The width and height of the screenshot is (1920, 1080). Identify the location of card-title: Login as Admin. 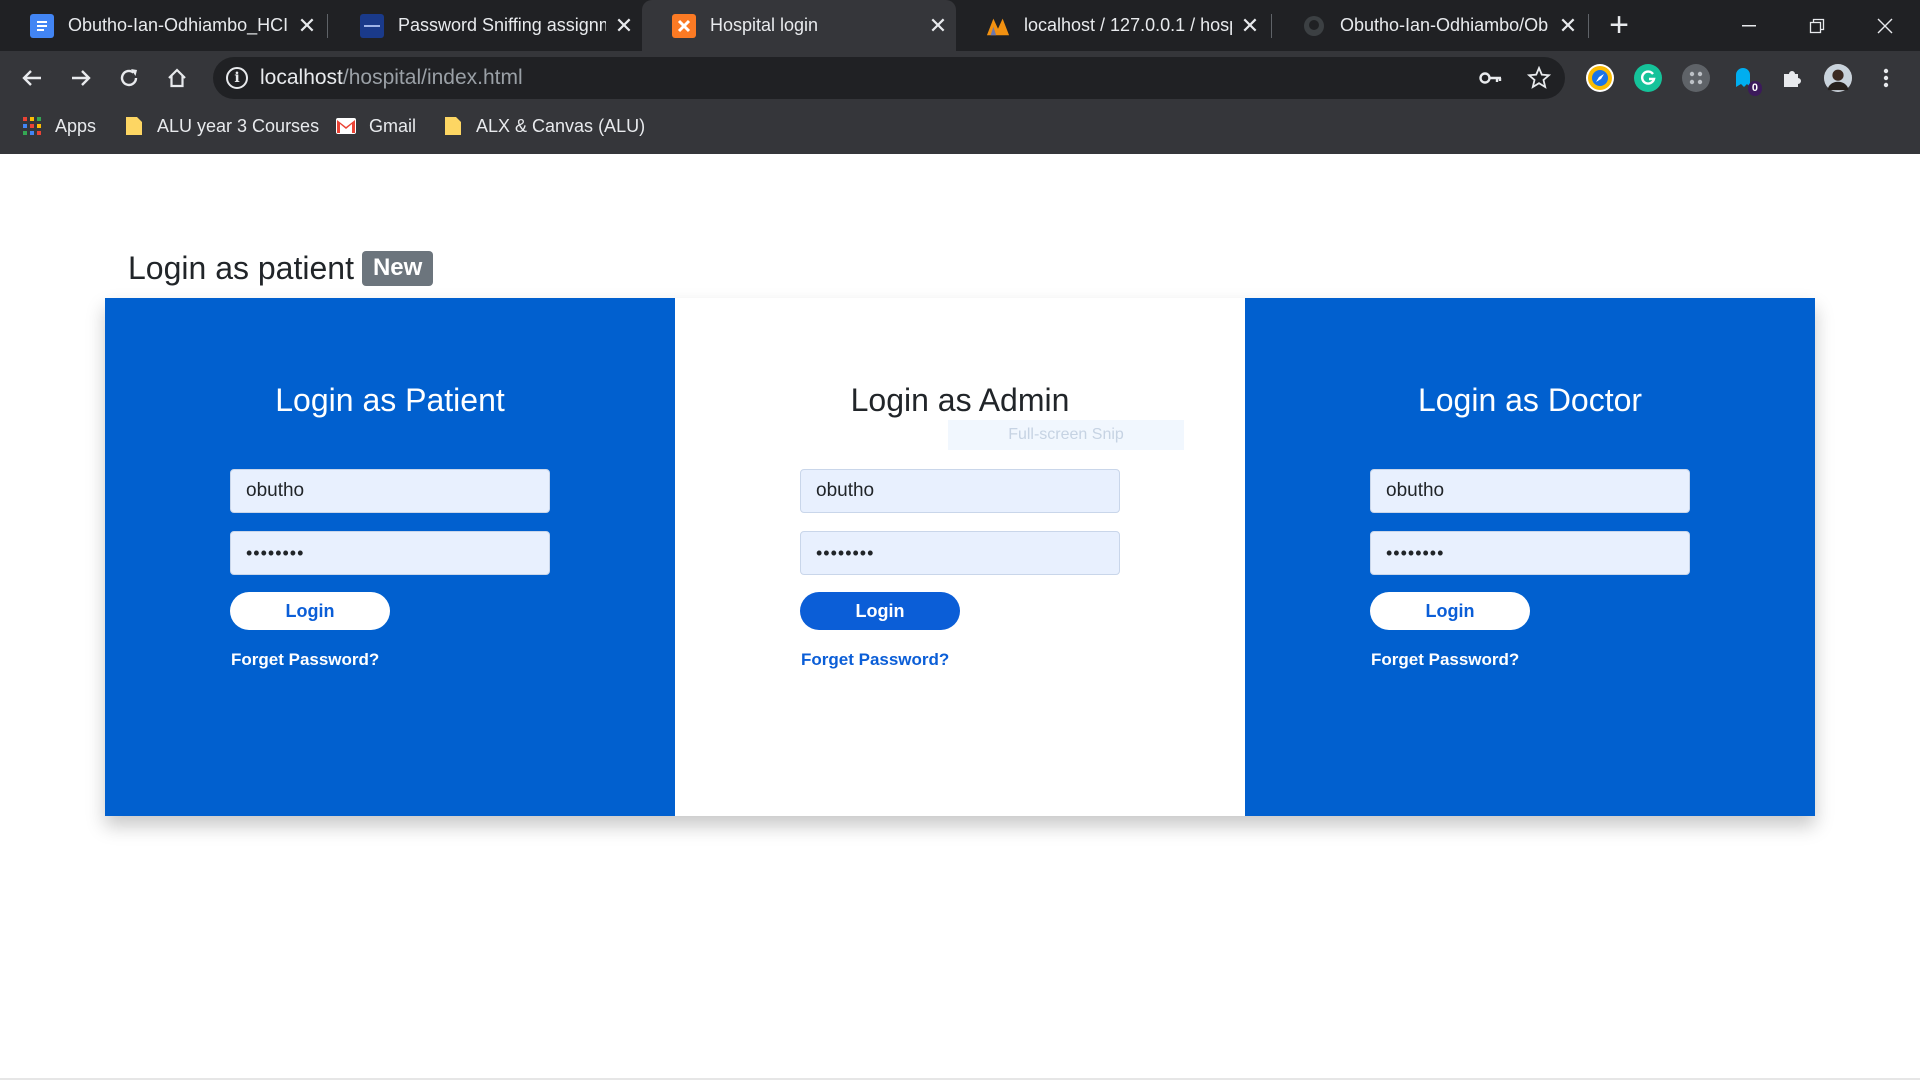
(960, 400).